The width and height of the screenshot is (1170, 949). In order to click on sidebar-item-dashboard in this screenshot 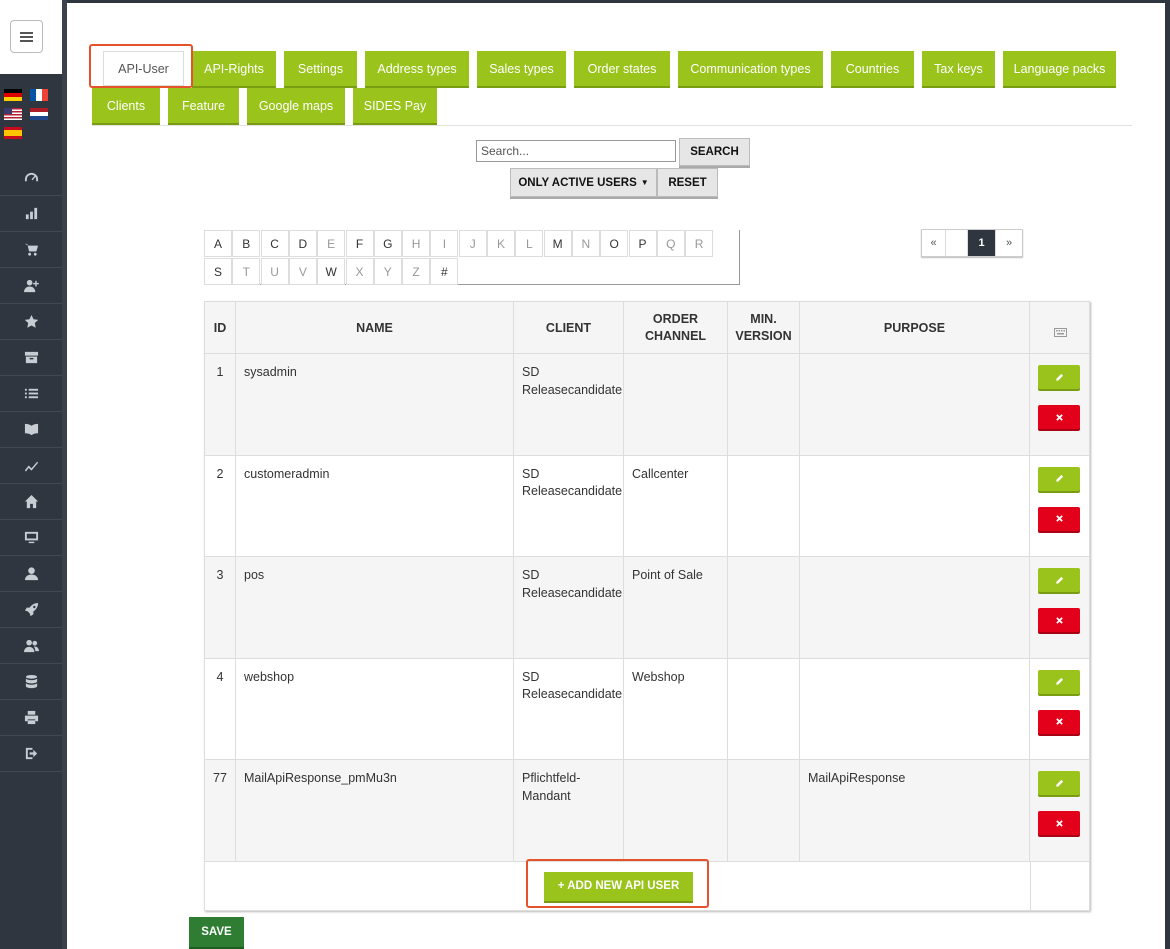, I will do `click(31, 178)`.